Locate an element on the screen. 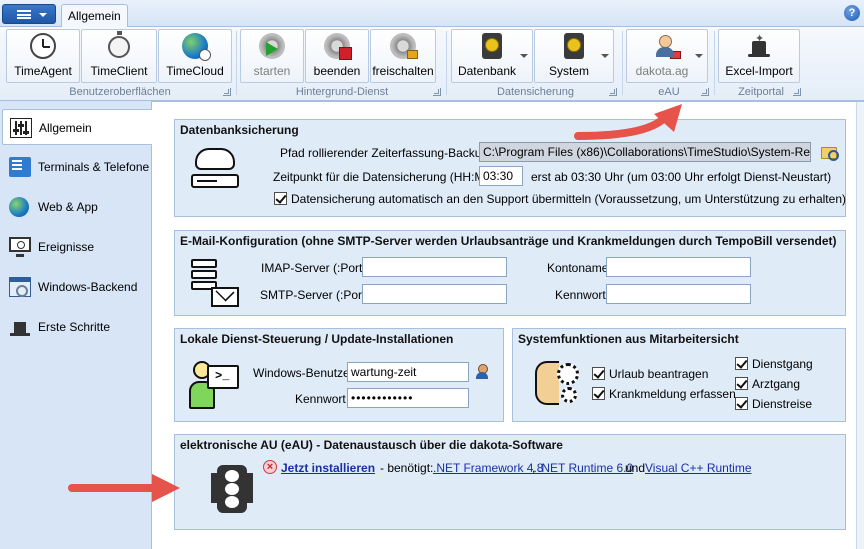  sidebar-item-allgemein: Allgemein is located at coordinates (78, 127).